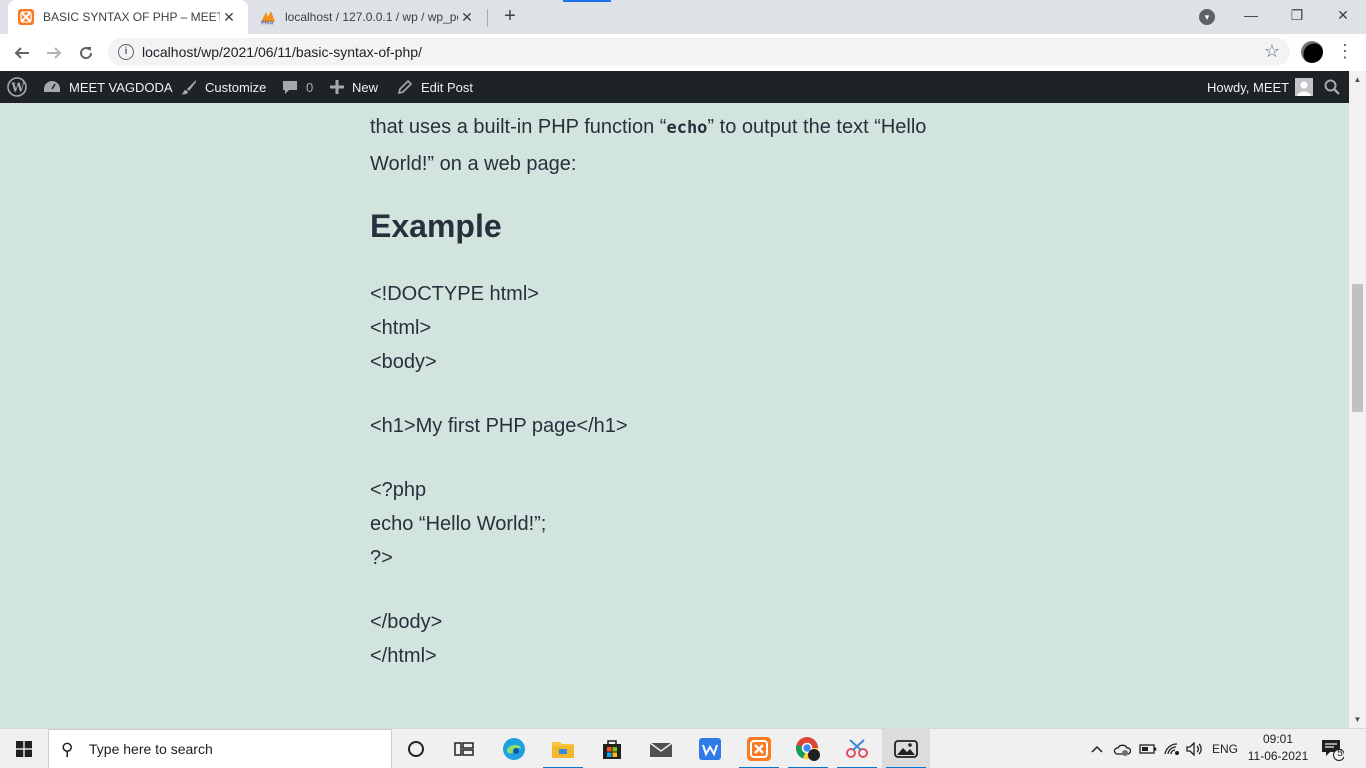 This screenshot has height=768, width=1366. I want to click on site-name-label: MEET VAGDODA, so click(121, 87).